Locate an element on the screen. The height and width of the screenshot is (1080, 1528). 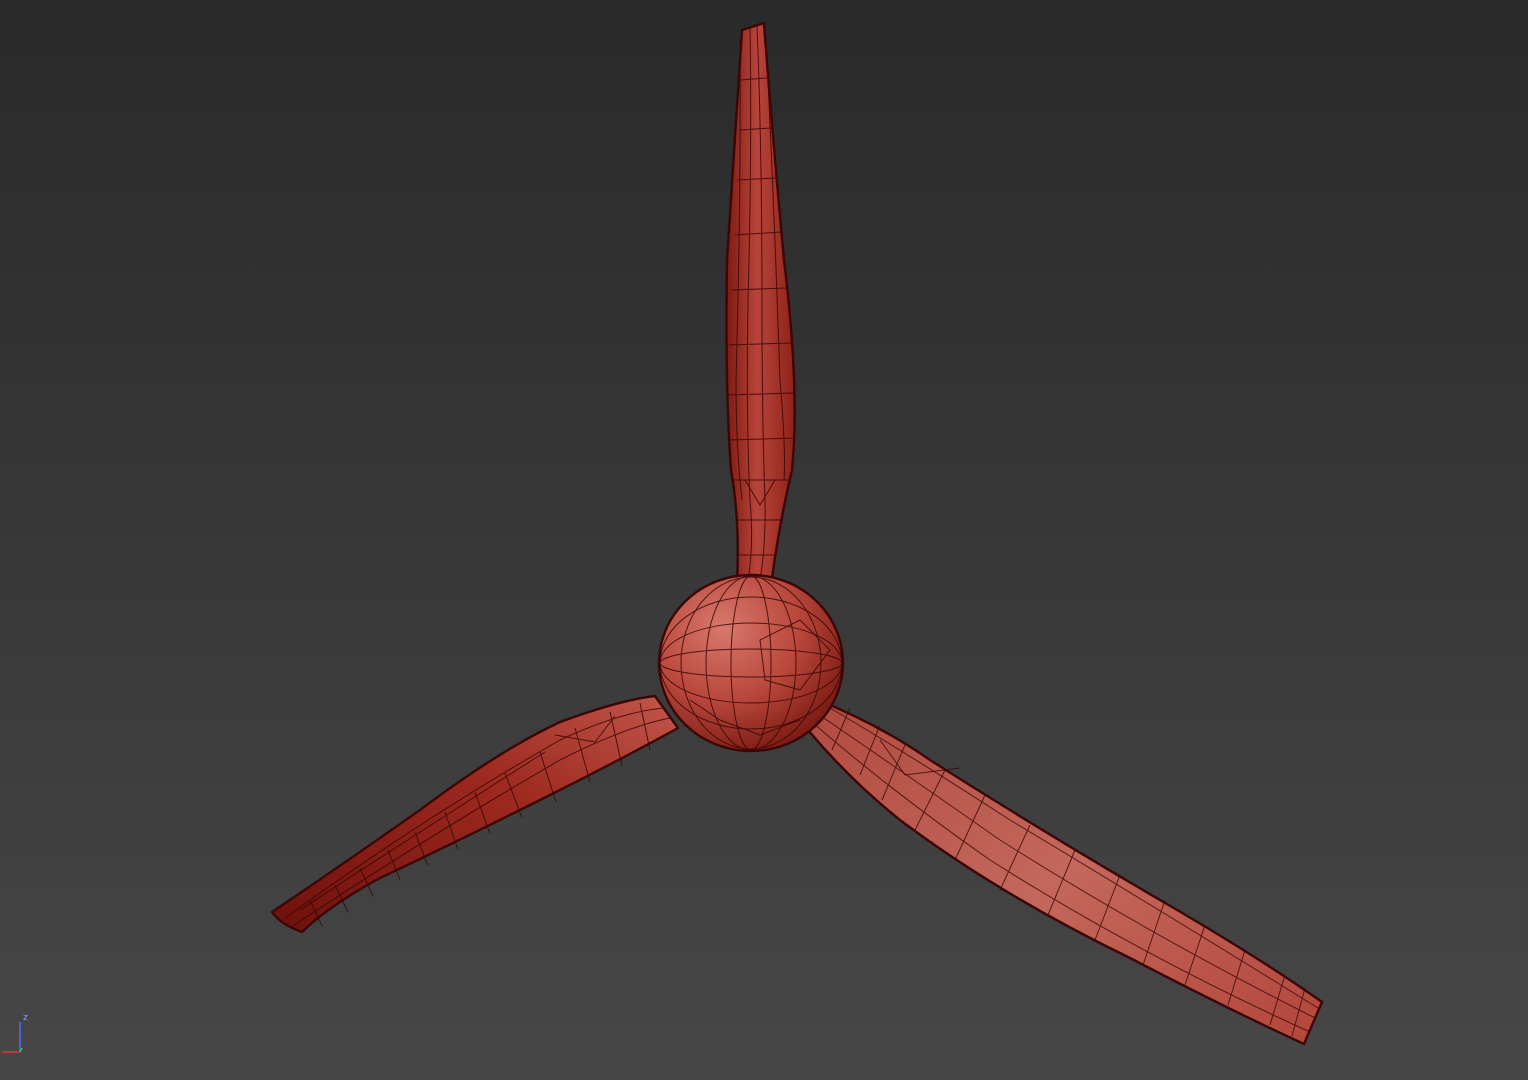
propeller-hub is located at coordinates (751, 663).